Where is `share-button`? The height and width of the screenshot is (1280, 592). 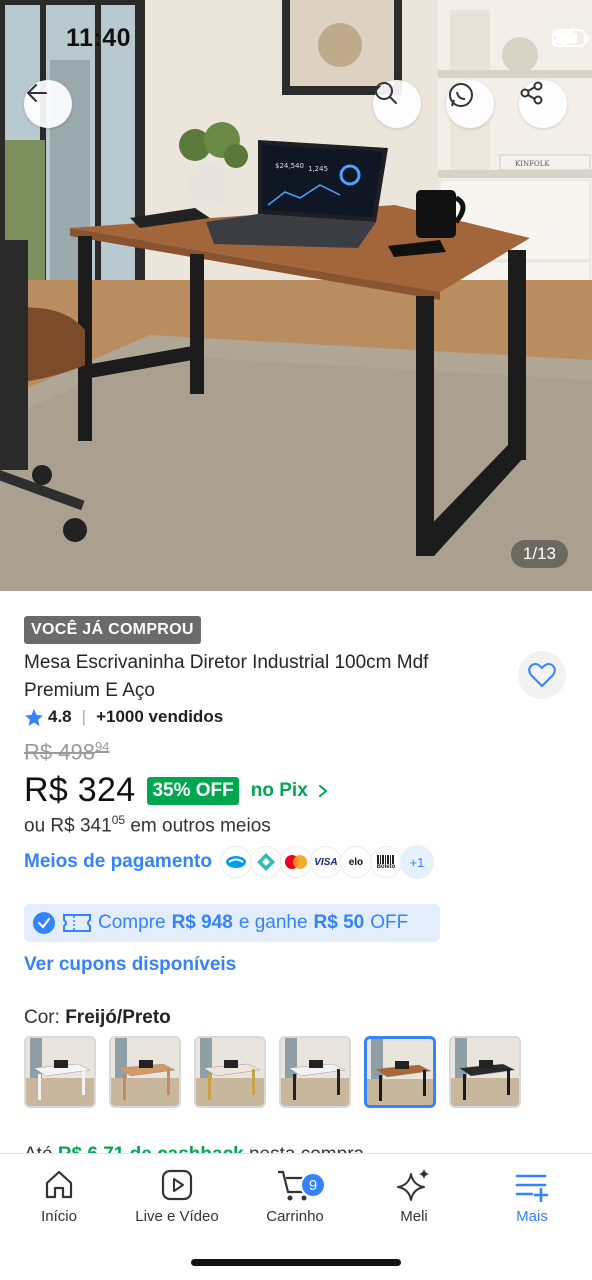
share-button is located at coordinates (543, 104).